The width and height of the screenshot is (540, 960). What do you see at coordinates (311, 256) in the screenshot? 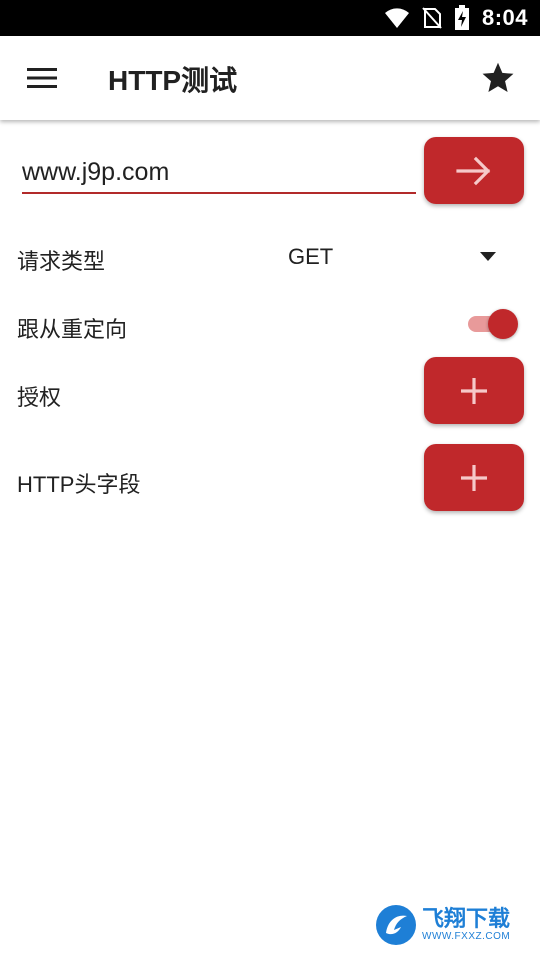
I see `request-method-value: GET` at bounding box center [311, 256].